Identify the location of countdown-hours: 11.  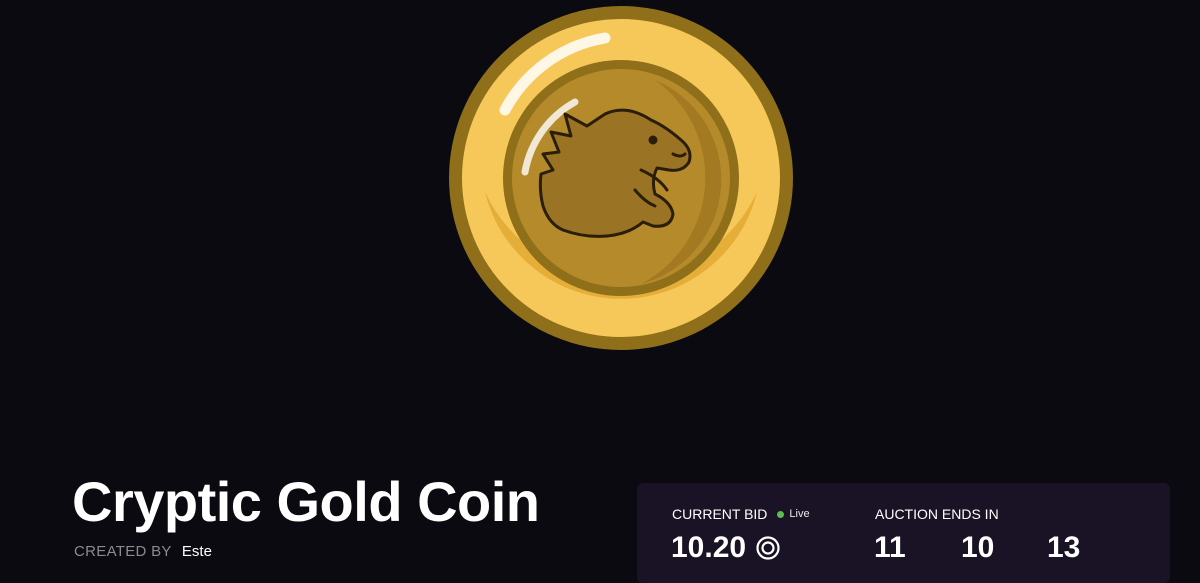
(890, 547).